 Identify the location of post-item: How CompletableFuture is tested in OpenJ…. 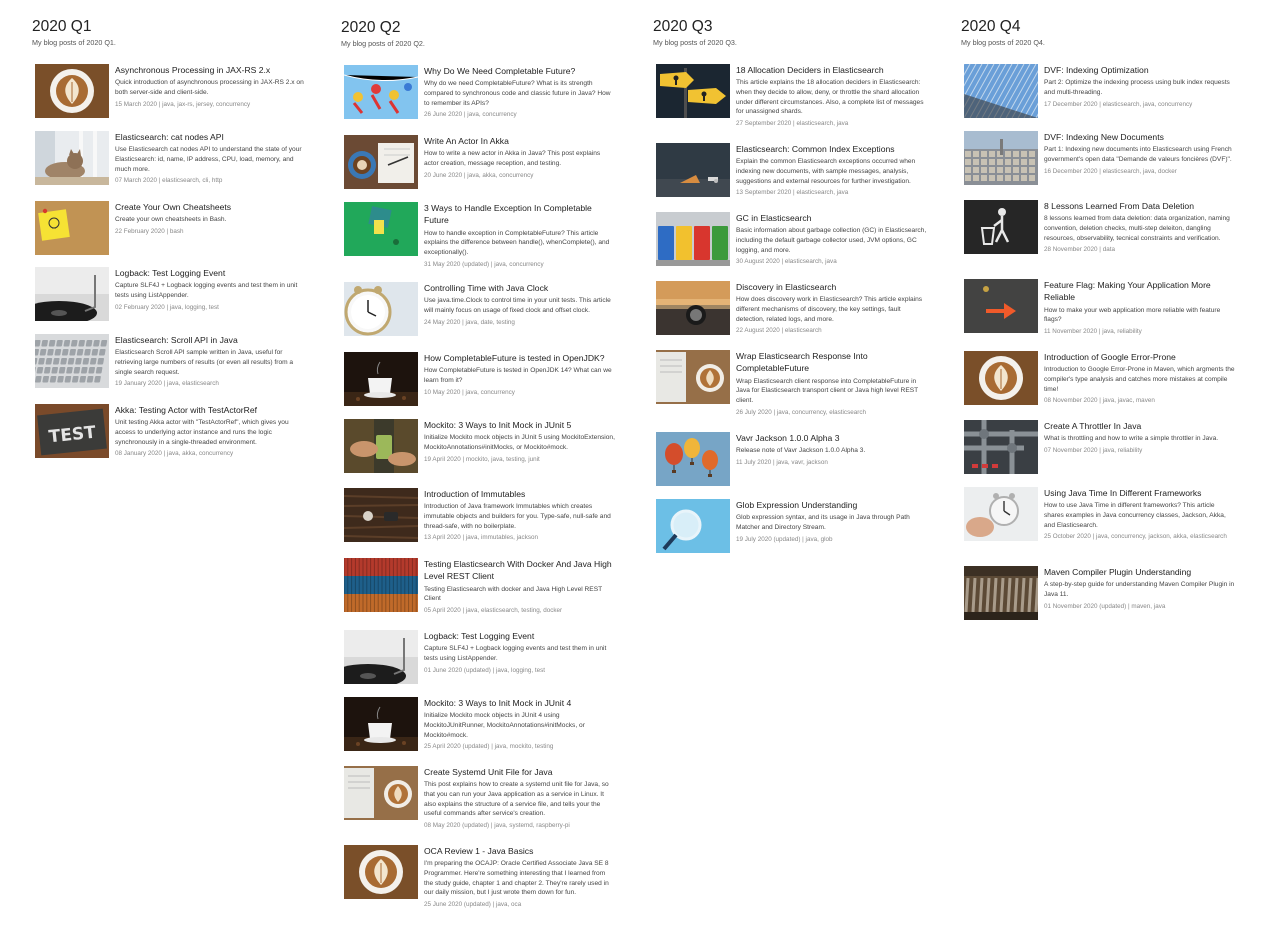
(481, 382).